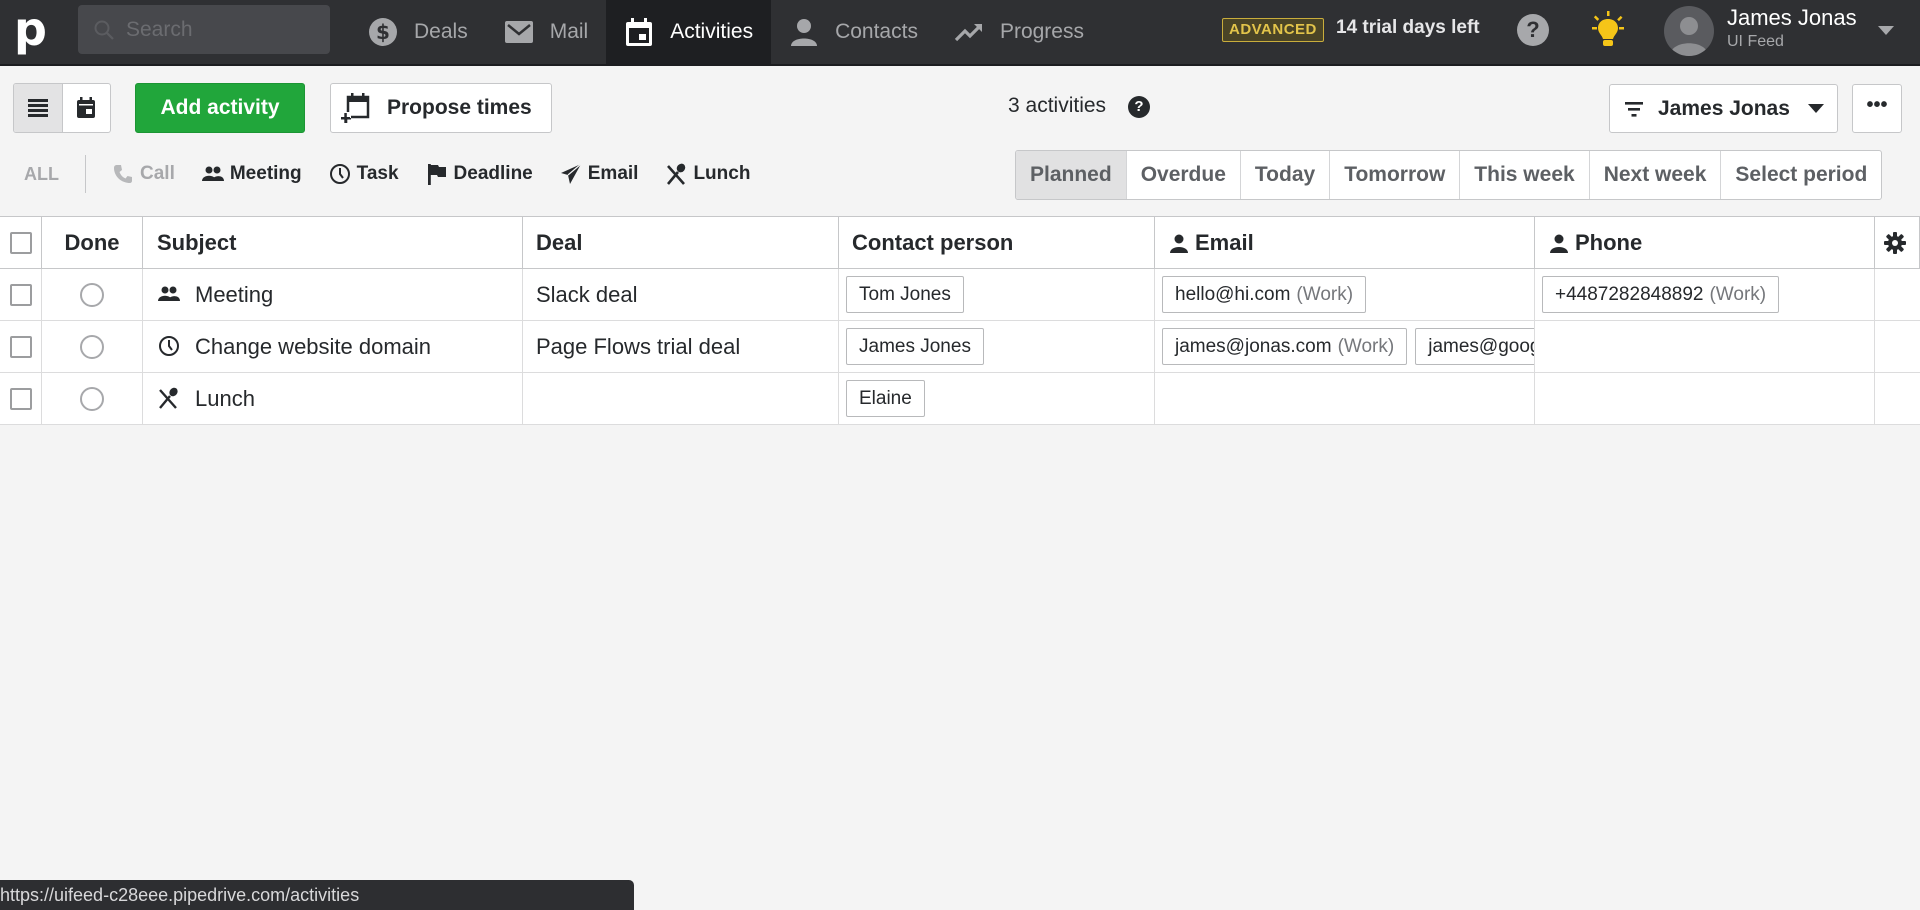 The width and height of the screenshot is (1920, 910). Describe the element at coordinates (1041, 31) in the screenshot. I see `nav-label: Progress` at that location.